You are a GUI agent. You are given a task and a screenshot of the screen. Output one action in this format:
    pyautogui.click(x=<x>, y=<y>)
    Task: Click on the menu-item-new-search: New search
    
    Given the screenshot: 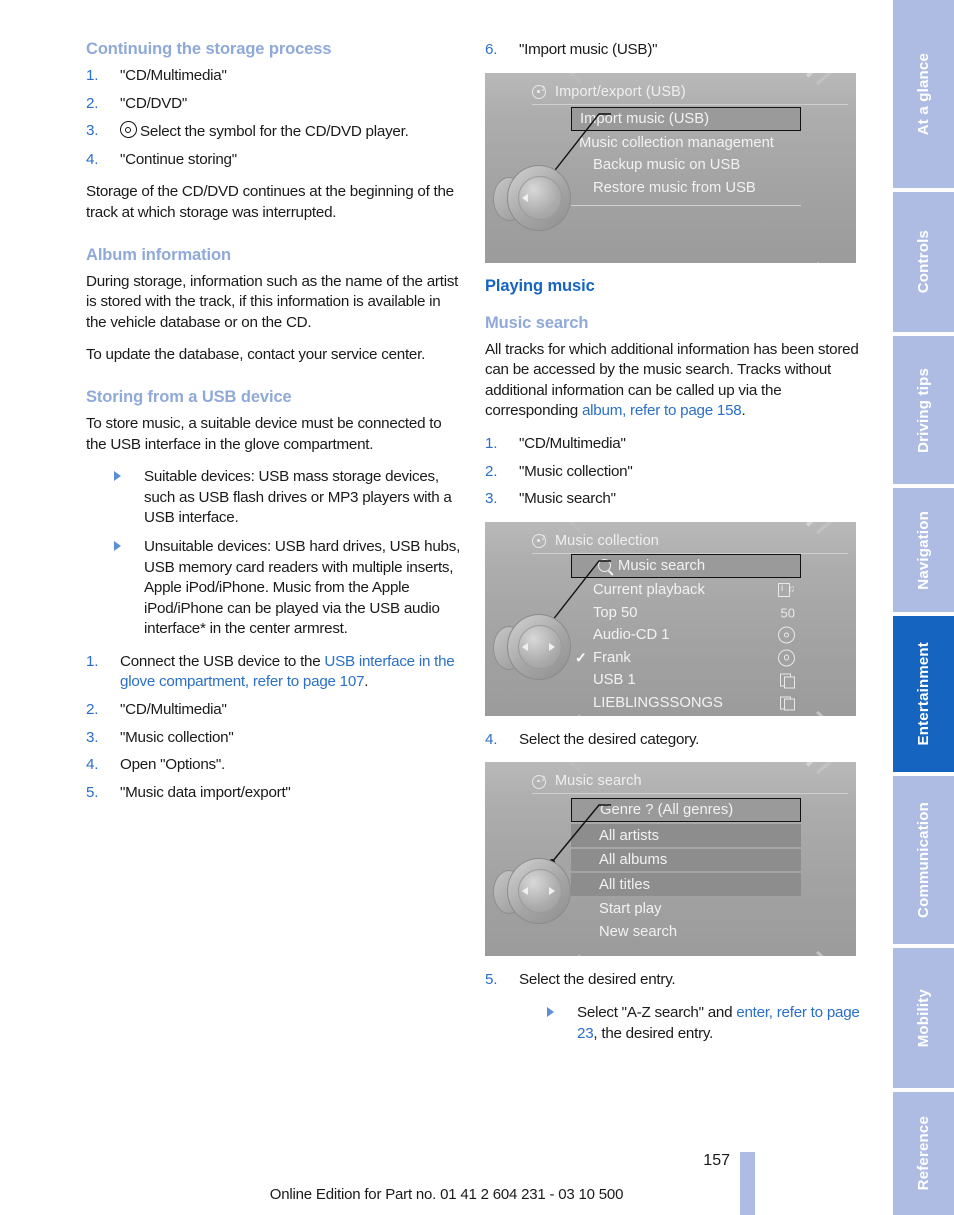 What is the action you would take?
    pyautogui.click(x=686, y=931)
    